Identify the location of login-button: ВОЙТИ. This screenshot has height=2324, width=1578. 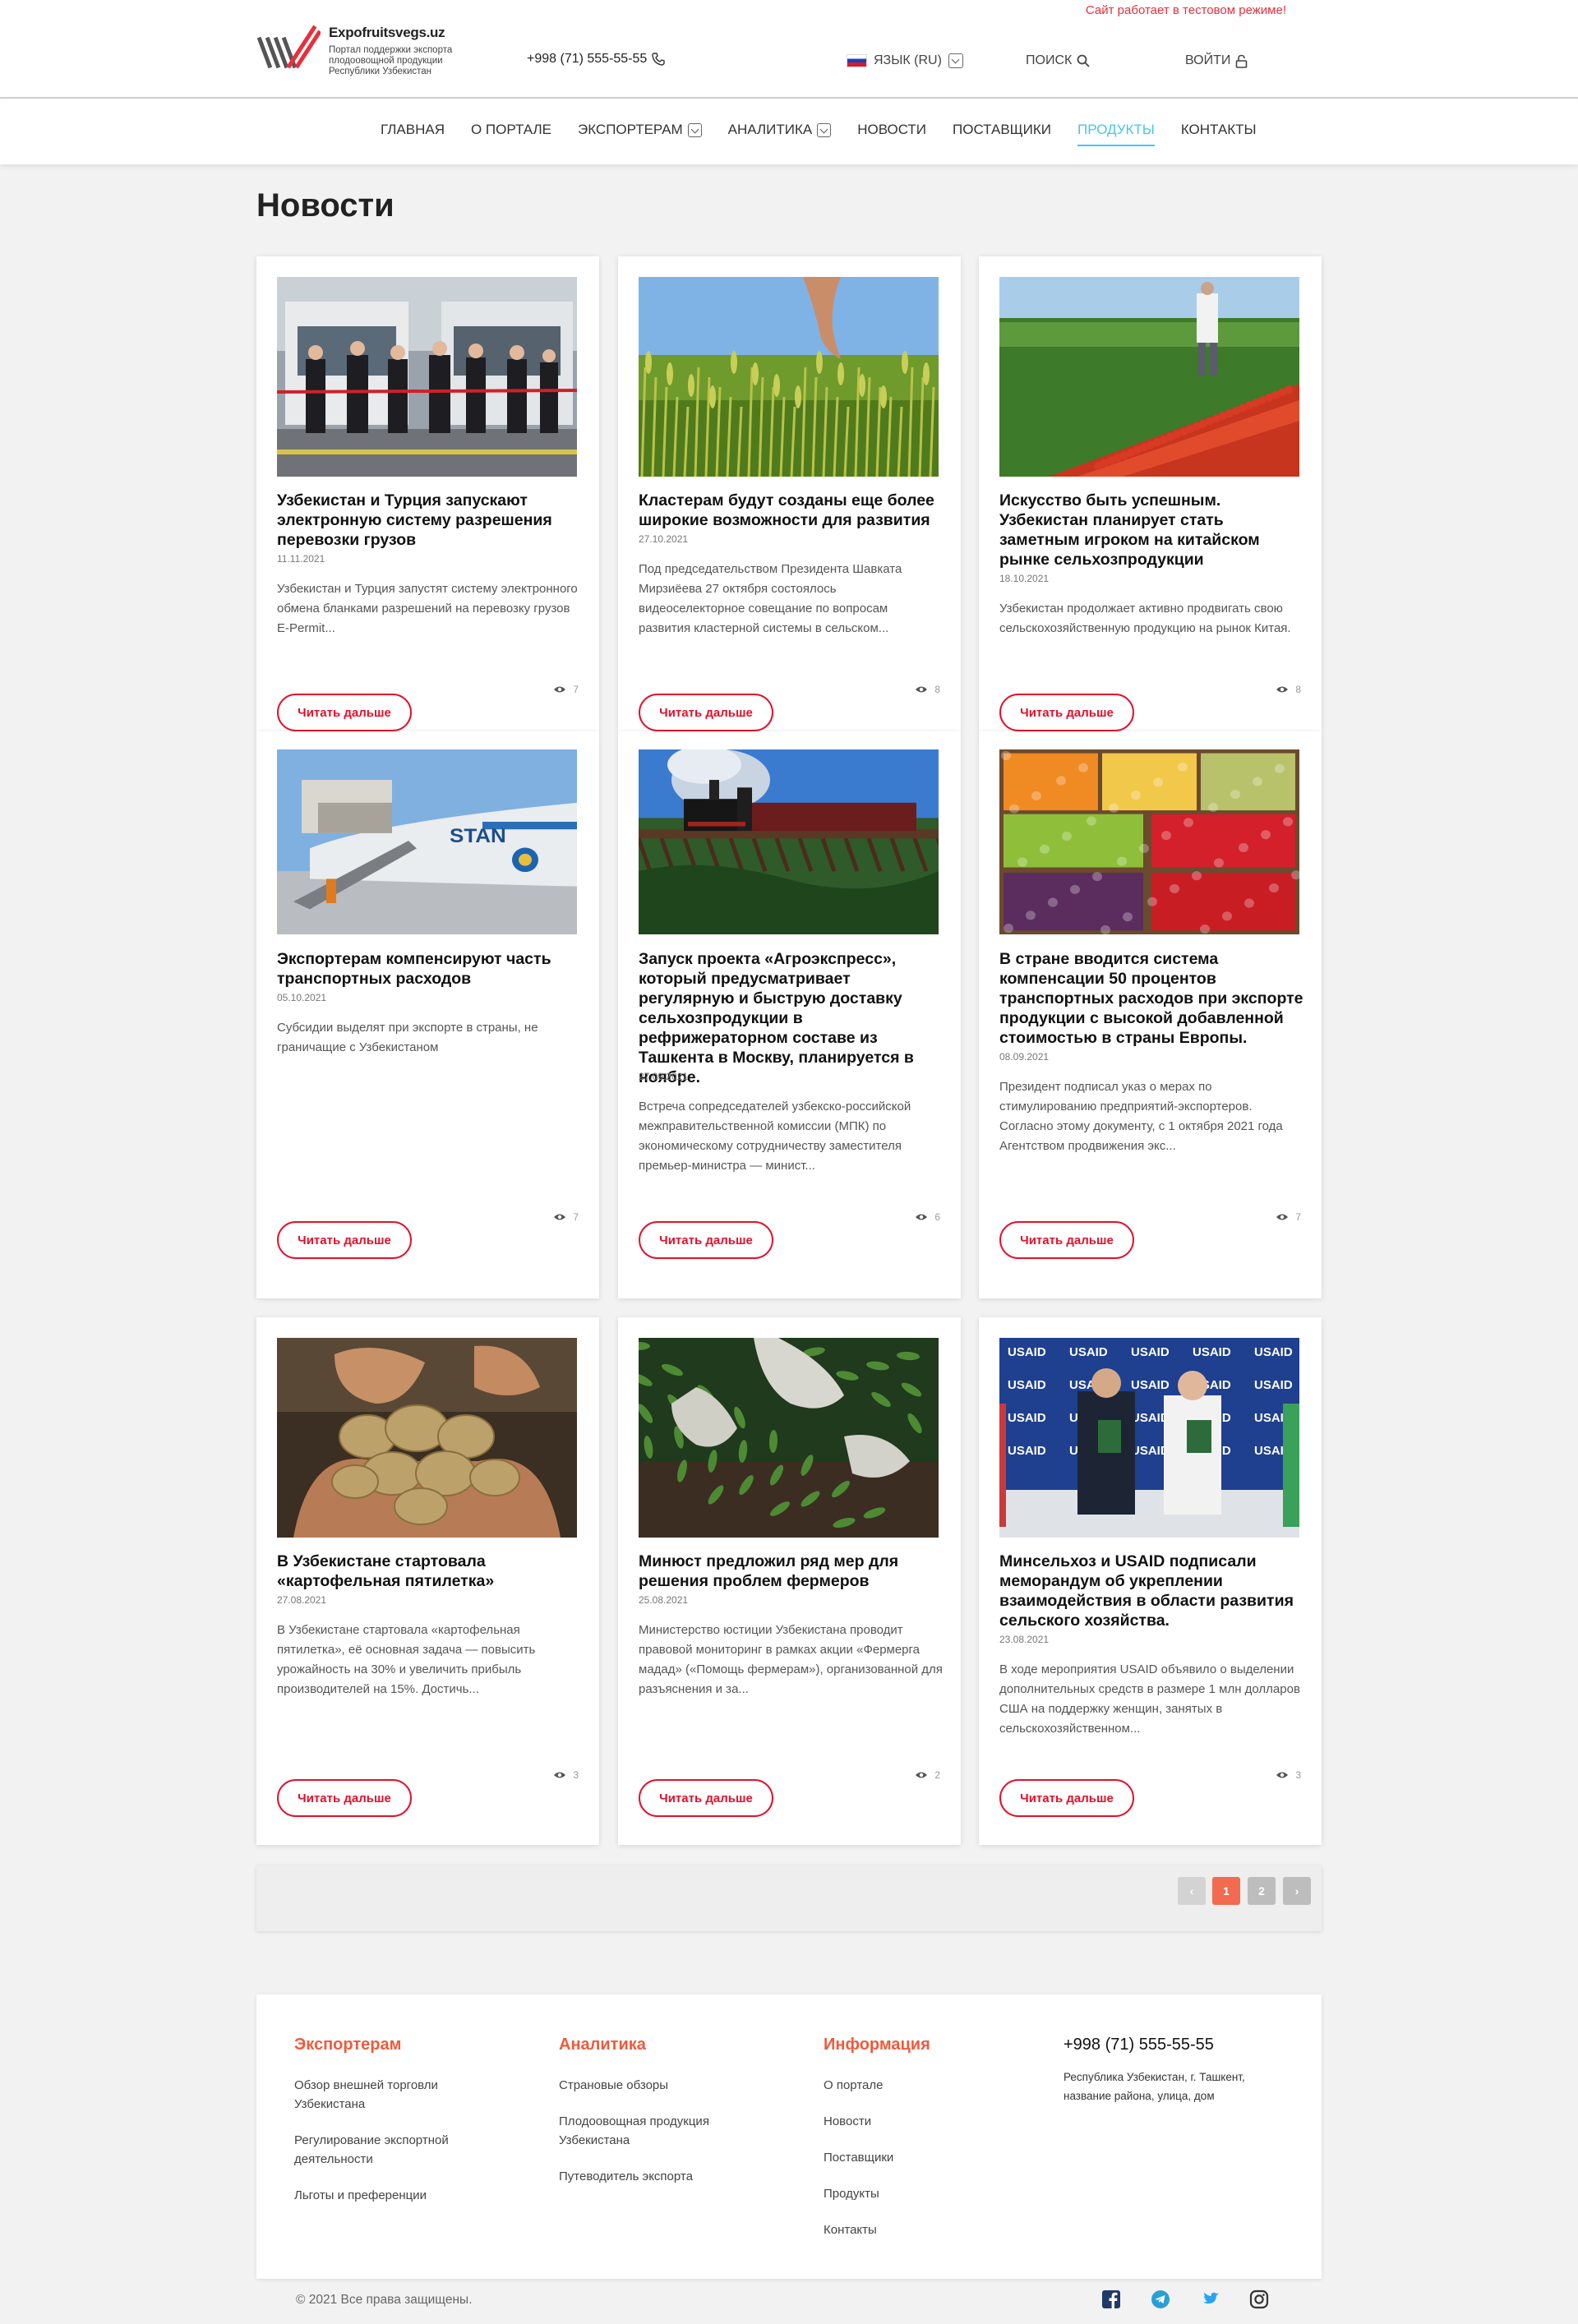
(1216, 60).